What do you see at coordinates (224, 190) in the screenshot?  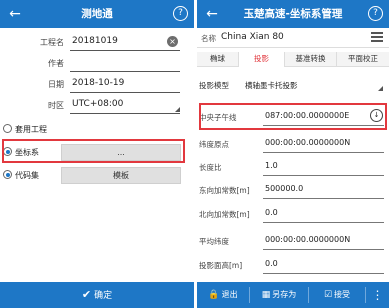 I see `false-easting-label: 东向加常数[m]` at bounding box center [224, 190].